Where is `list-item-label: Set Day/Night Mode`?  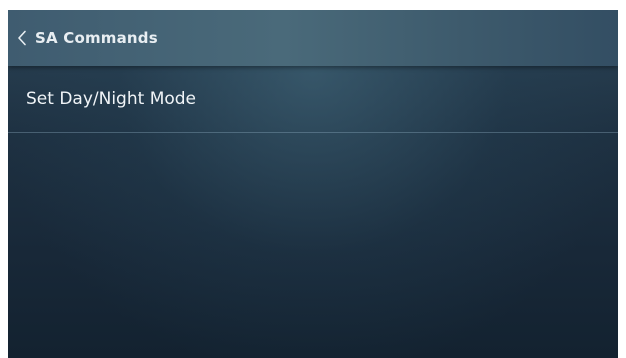 list-item-label: Set Day/Night Mode is located at coordinates (111, 99).